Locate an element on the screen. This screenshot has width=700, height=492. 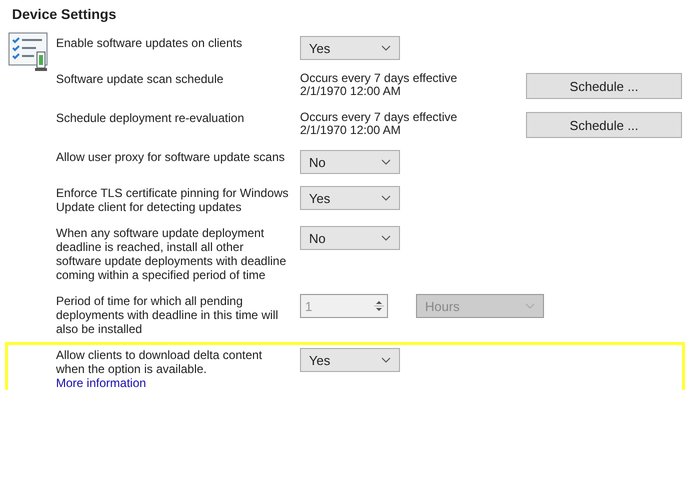
section-title: Device Settings is located at coordinates (64, 14).